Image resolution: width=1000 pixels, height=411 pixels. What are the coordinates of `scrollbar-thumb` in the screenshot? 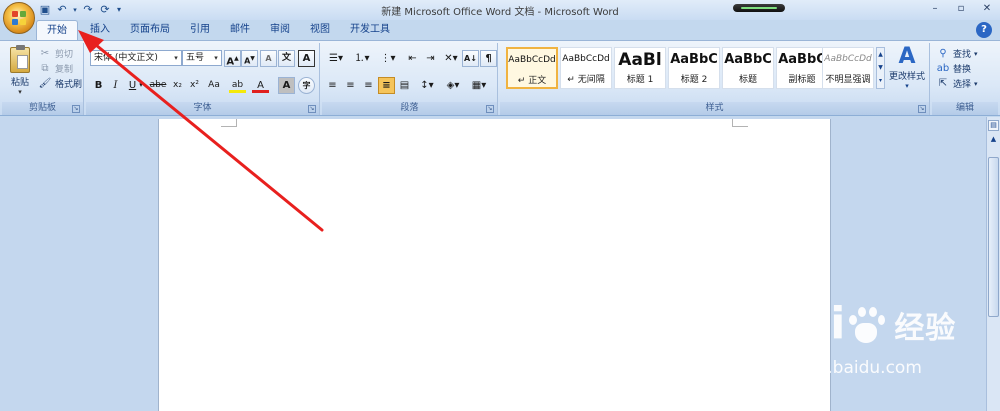 It's located at (993, 237).